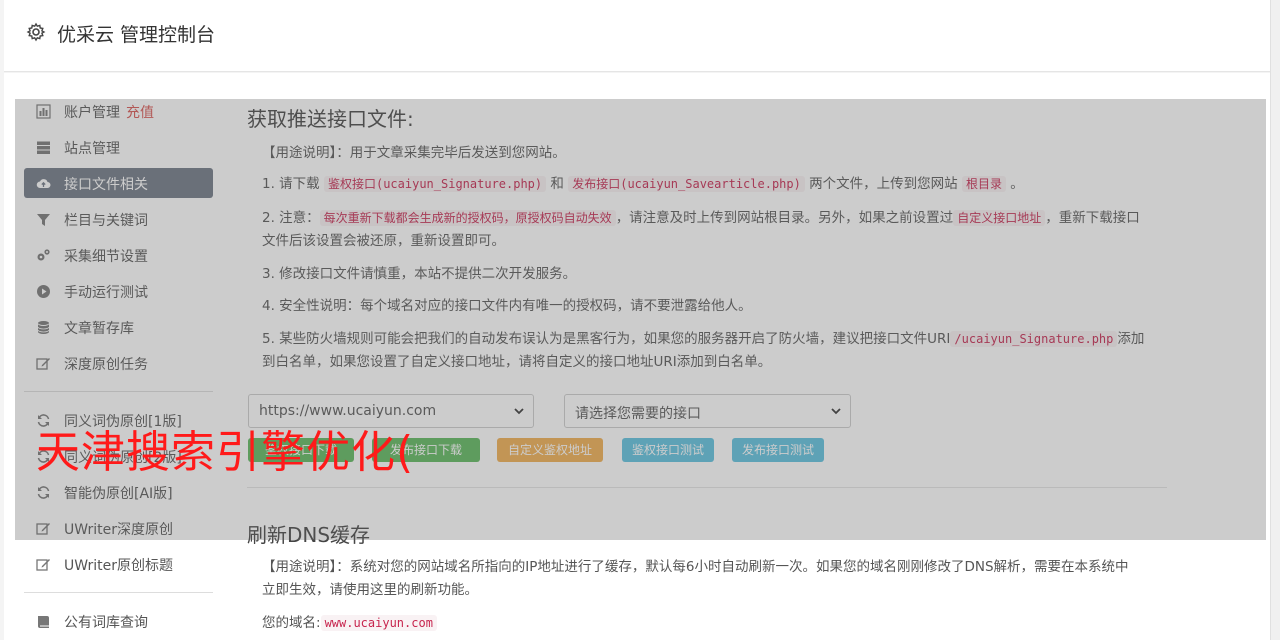 Image resolution: width=1280 pixels, height=640 pixels. What do you see at coordinates (435, 184) in the screenshot?
I see `code-auth-api: 鉴权接口(ucaiyun_Signature.php)` at bounding box center [435, 184].